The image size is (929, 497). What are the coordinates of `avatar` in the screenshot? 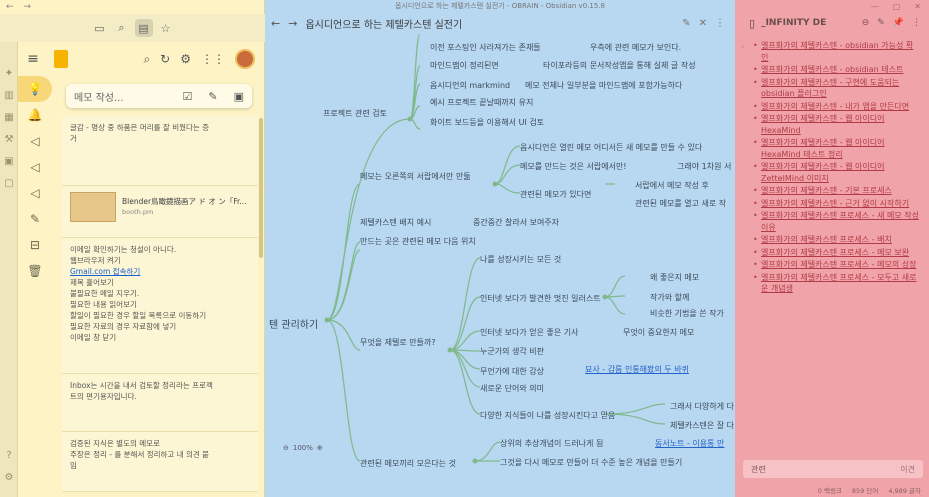 It's located at (245, 59).